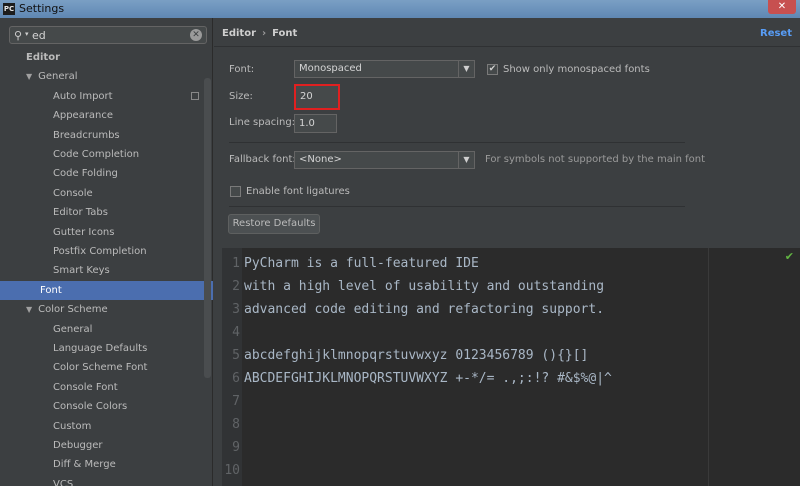  What do you see at coordinates (576, 69) in the screenshot?
I see `only-monospaced-label: Show only monospaced fonts` at bounding box center [576, 69].